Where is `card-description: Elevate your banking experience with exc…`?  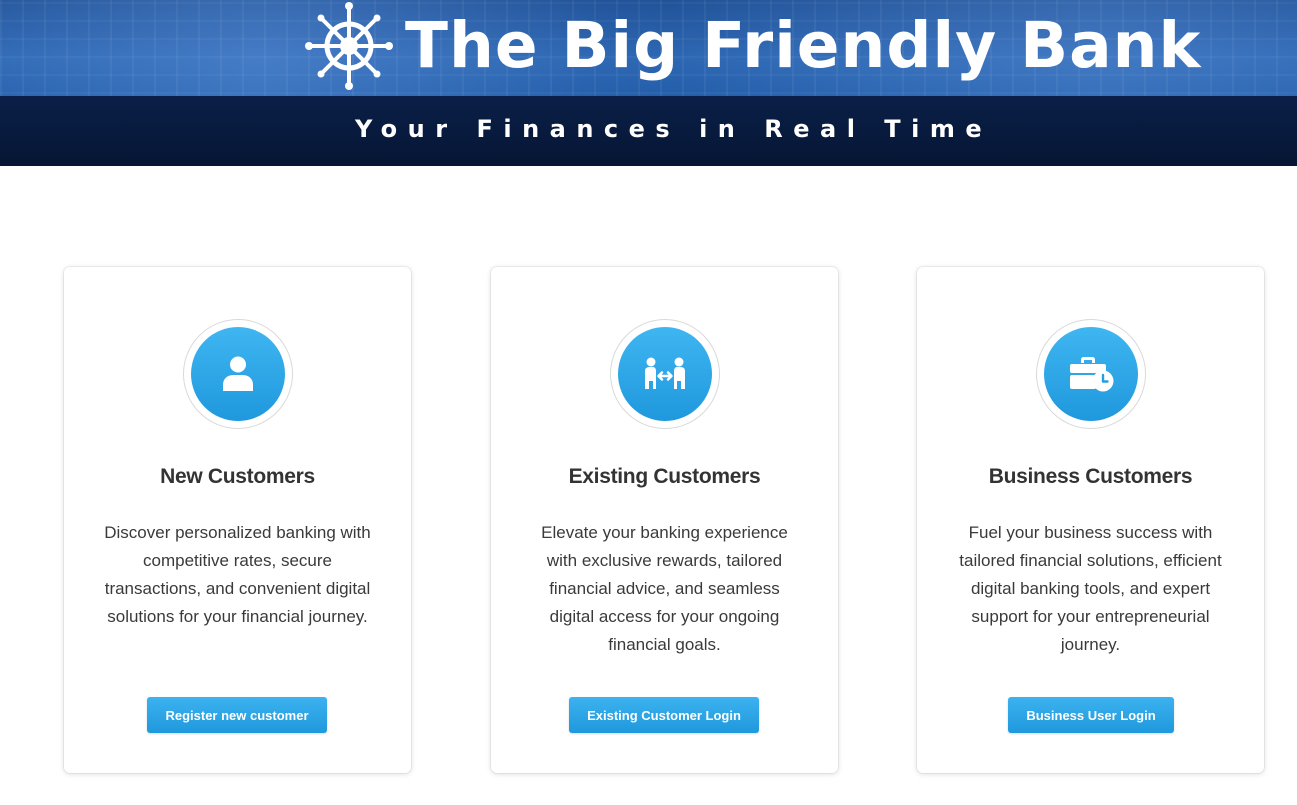 card-description: Elevate your banking experience with exc… is located at coordinates (664, 588).